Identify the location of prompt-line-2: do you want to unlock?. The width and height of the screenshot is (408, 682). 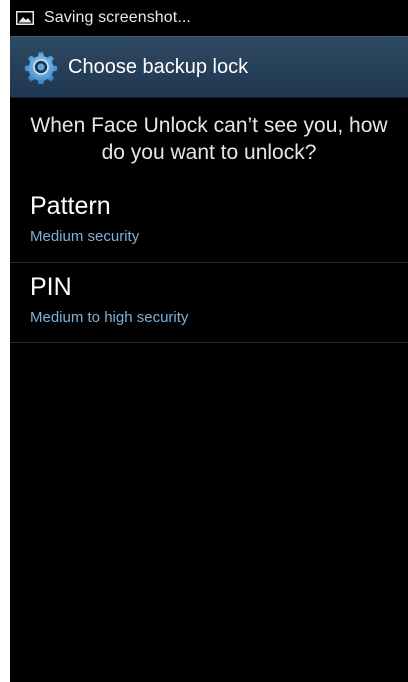
(209, 152).